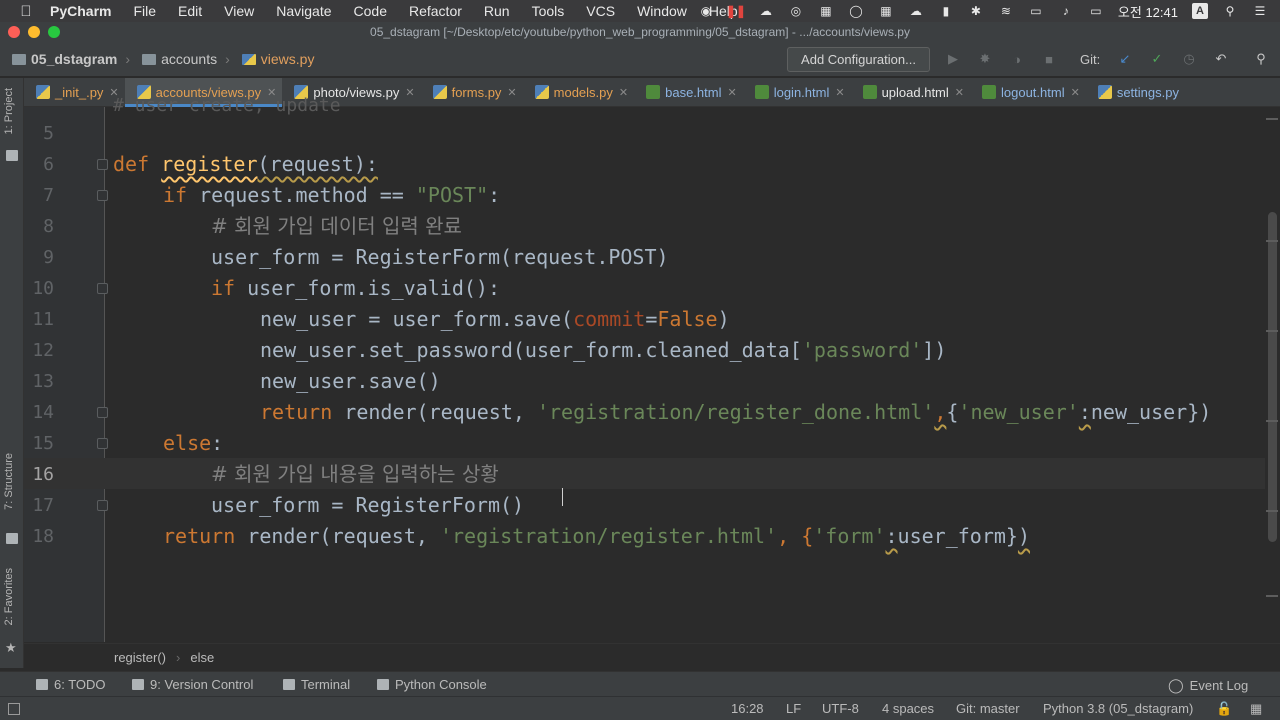  What do you see at coordinates (190, 11) in the screenshot?
I see `menu-edit: Edit` at bounding box center [190, 11].